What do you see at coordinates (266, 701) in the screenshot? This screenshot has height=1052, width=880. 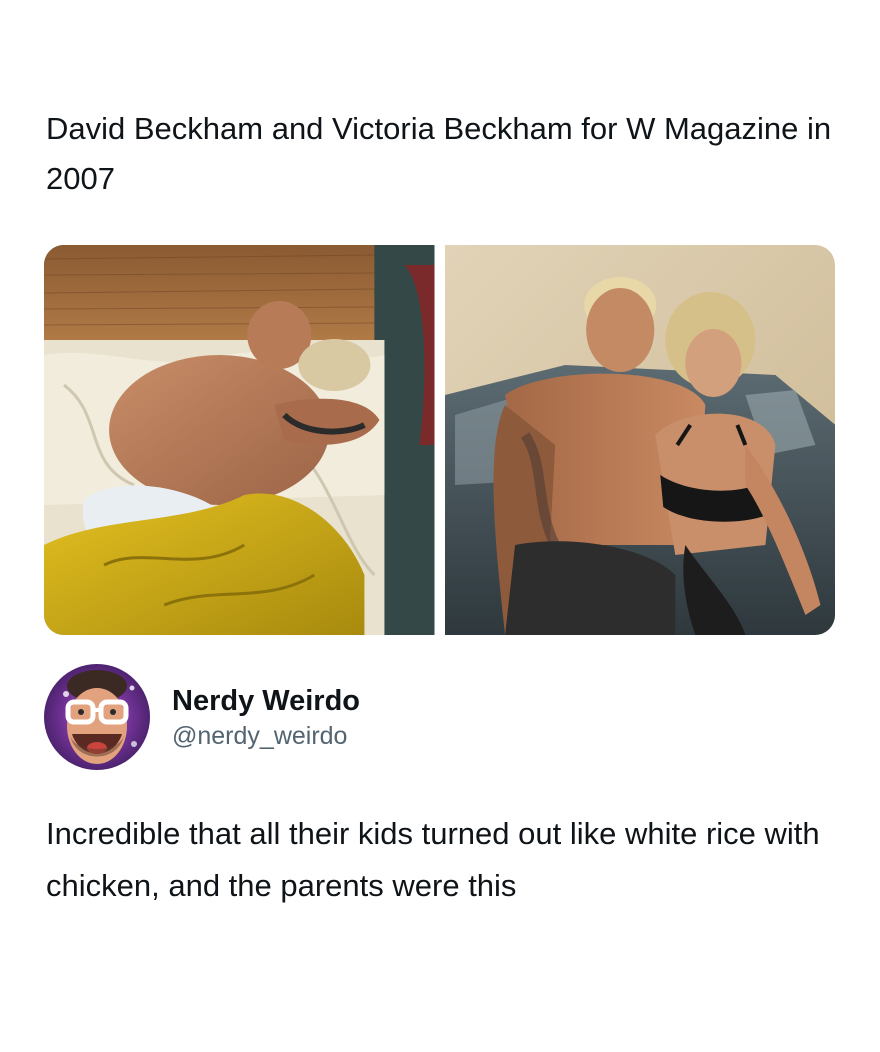 I see `author-display-name: Nerdy Weirdo` at bounding box center [266, 701].